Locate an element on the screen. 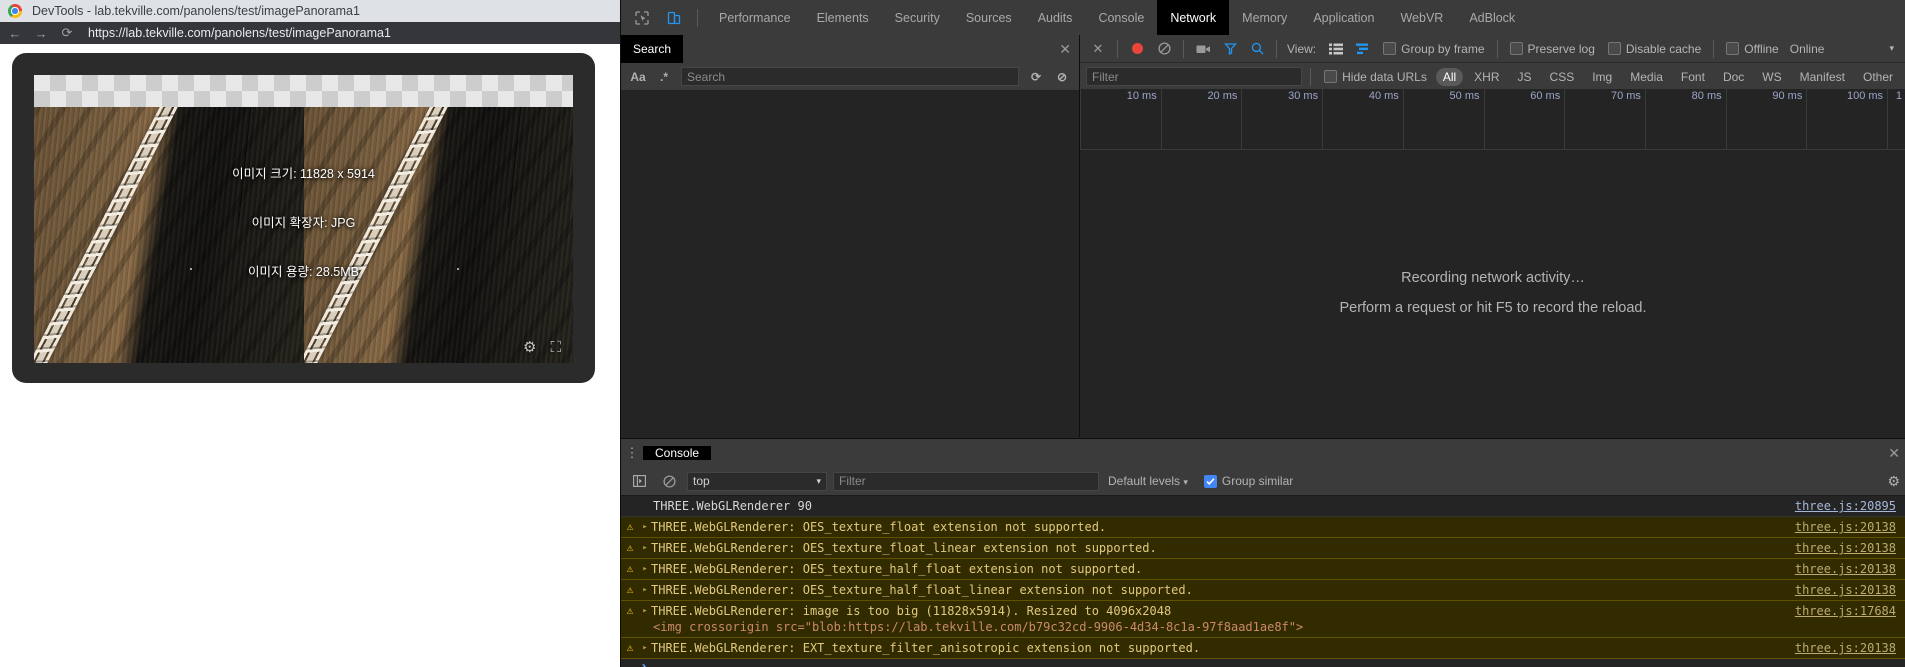  filter-type-other: Other is located at coordinates (1878, 77).